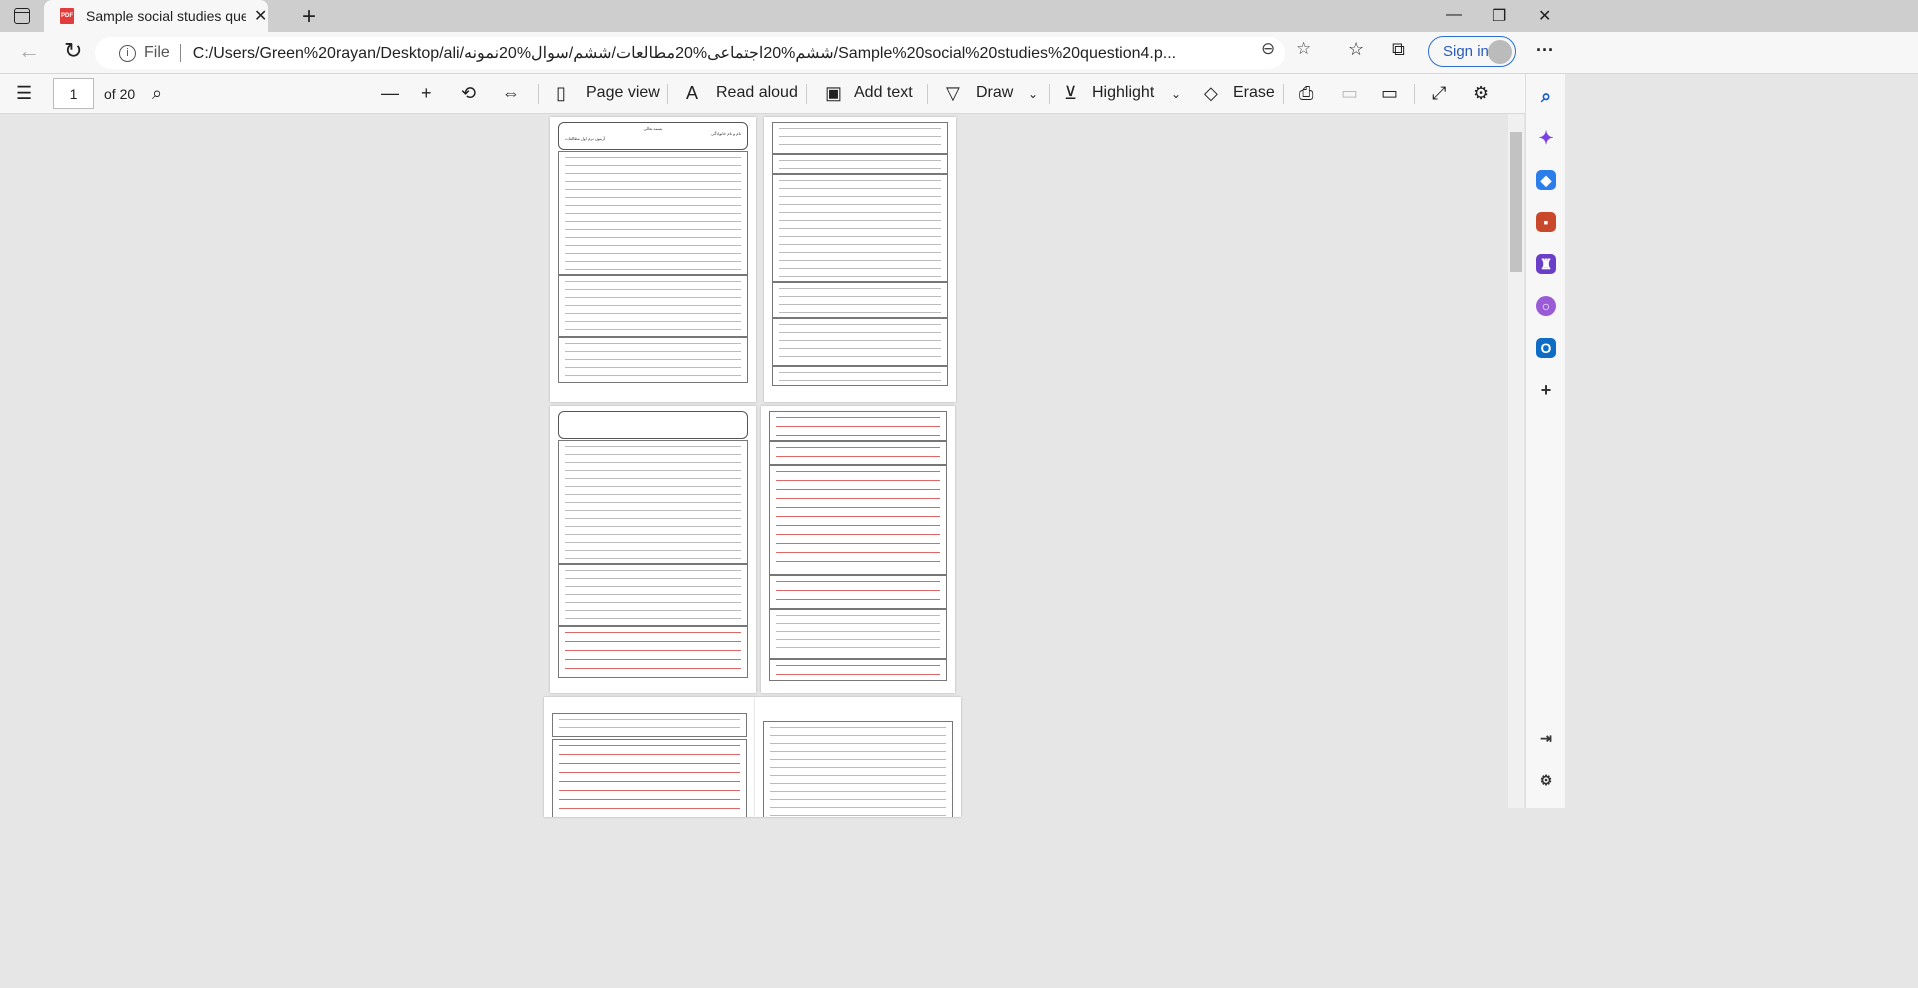  What do you see at coordinates (1211, 93) in the screenshot?
I see `erase-icon: ◇` at bounding box center [1211, 93].